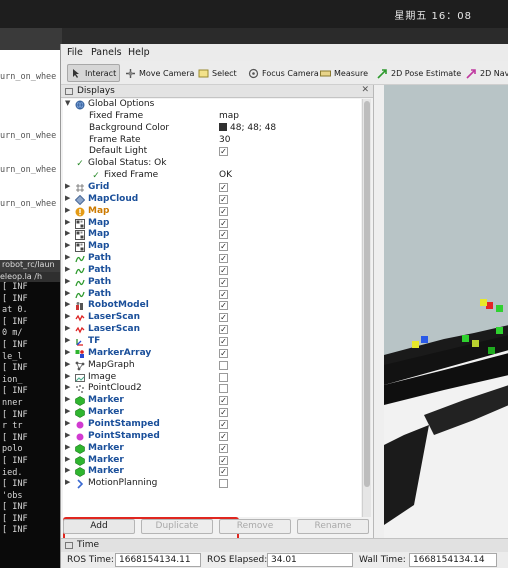 The image size is (508, 568). Describe the element at coordinates (212, 117) in the screenshot. I see `display-row: Fixed Frame map` at that location.